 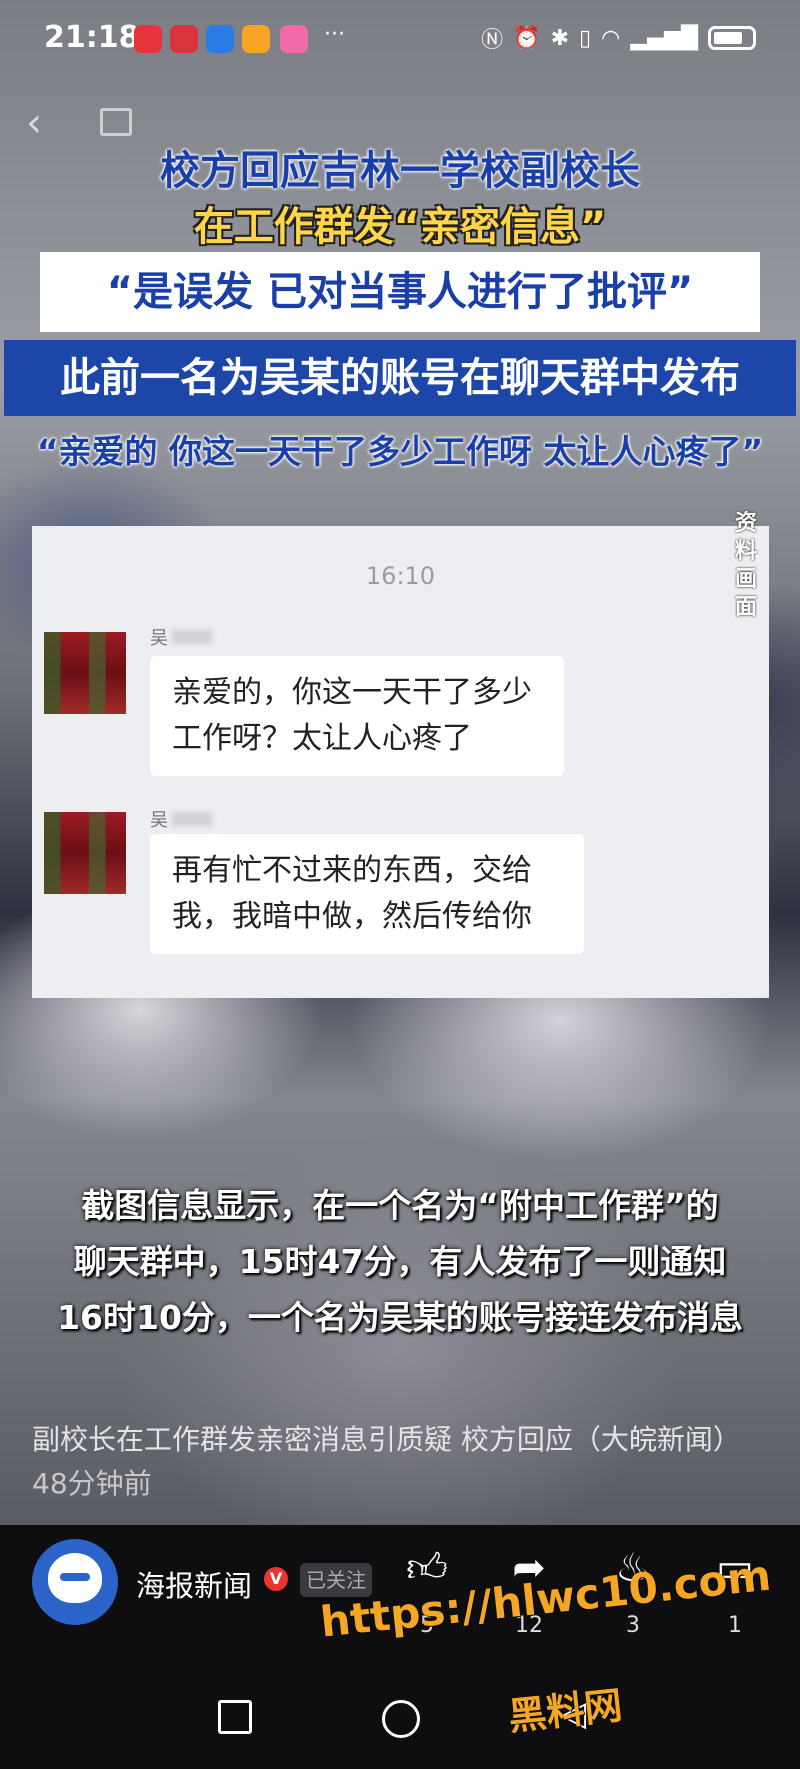 I want to click on status-icons: Ⓝ ⏰ ✱ ▯ ◠ ▂▄▆█, so click(x=618, y=38).